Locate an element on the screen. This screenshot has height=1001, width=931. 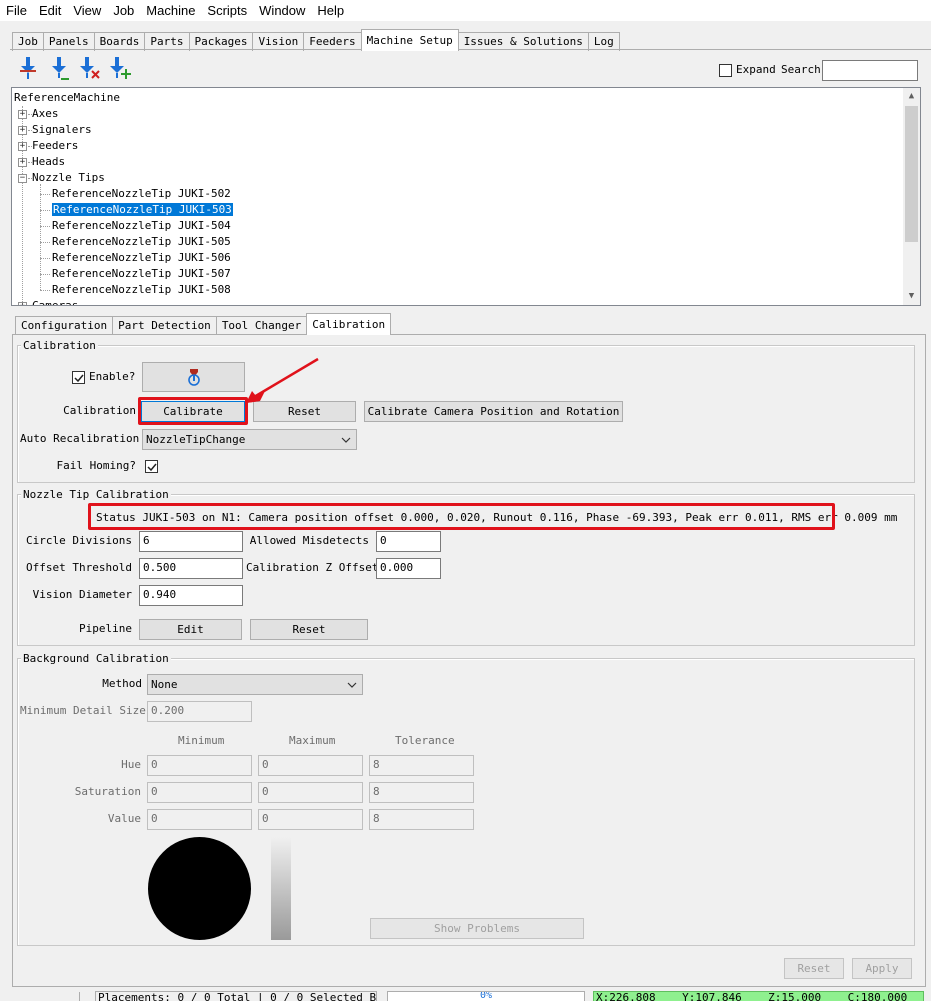
hue-minimum-field: 0 is located at coordinates (199, 765).